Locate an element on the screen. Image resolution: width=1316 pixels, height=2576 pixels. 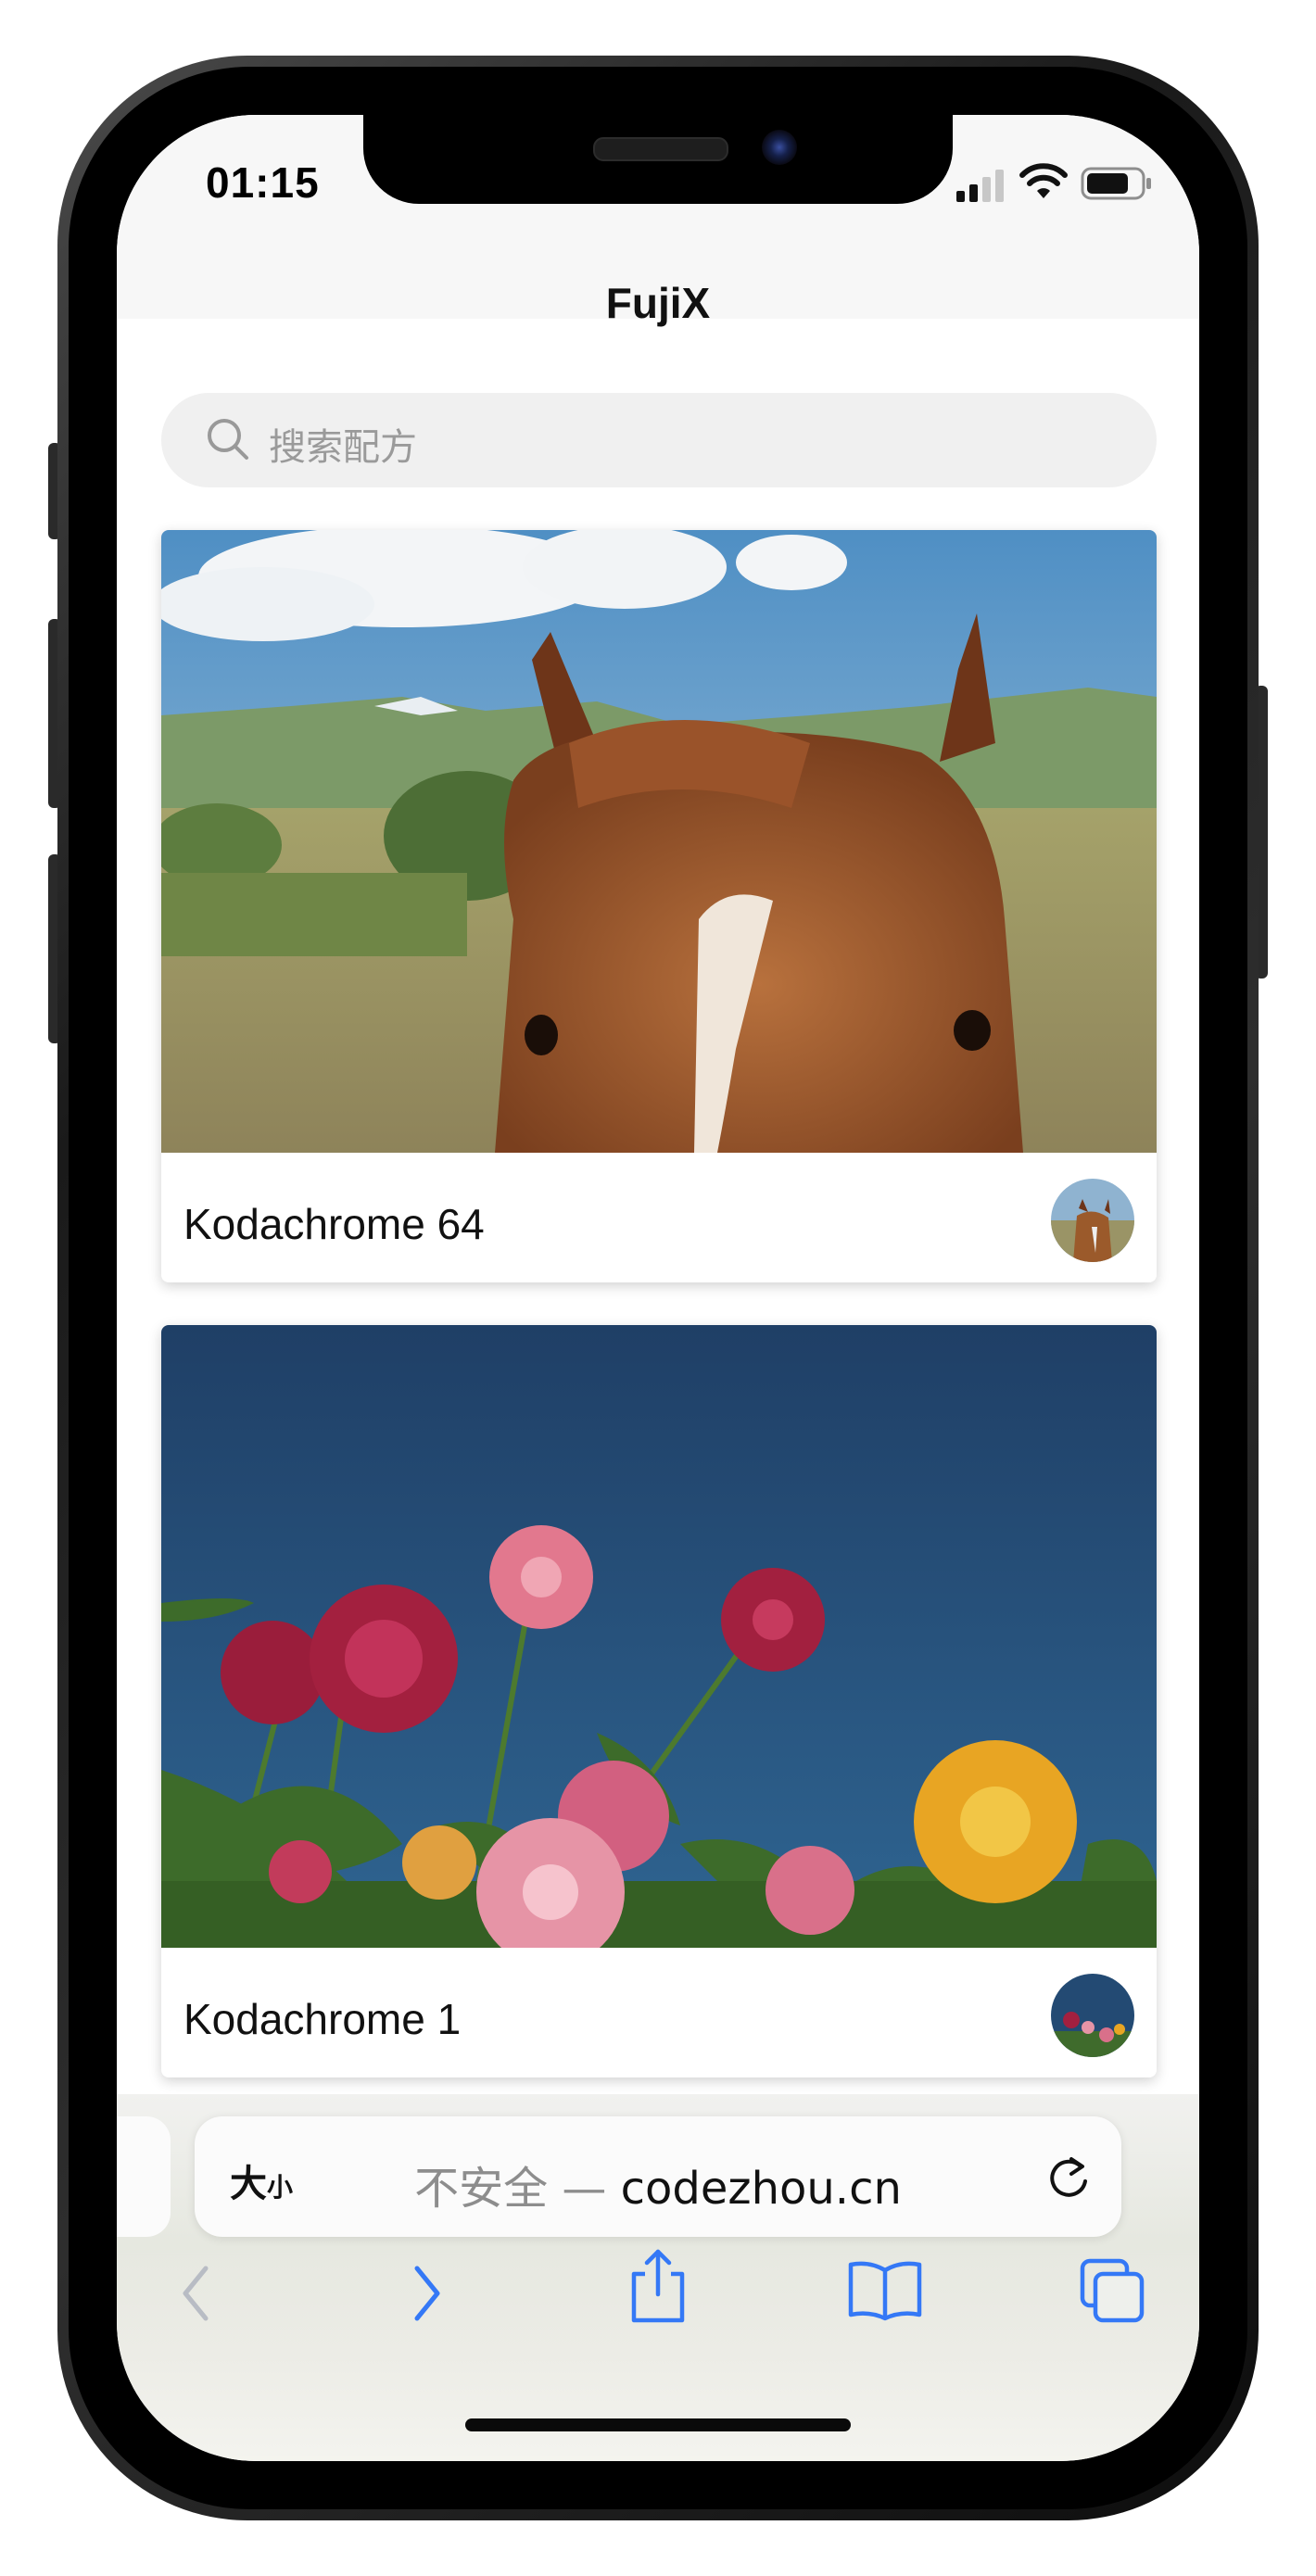
battery-icon is located at coordinates (1116, 183).